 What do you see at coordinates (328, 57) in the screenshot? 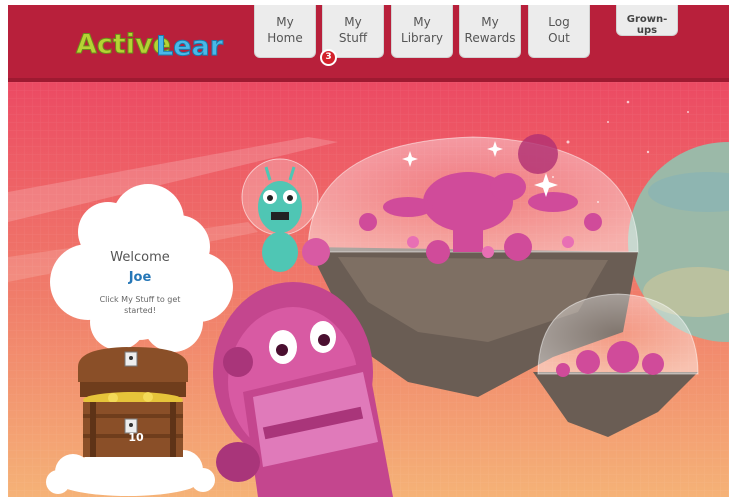
I see `my-stuff-notification-badge: 3` at bounding box center [328, 57].